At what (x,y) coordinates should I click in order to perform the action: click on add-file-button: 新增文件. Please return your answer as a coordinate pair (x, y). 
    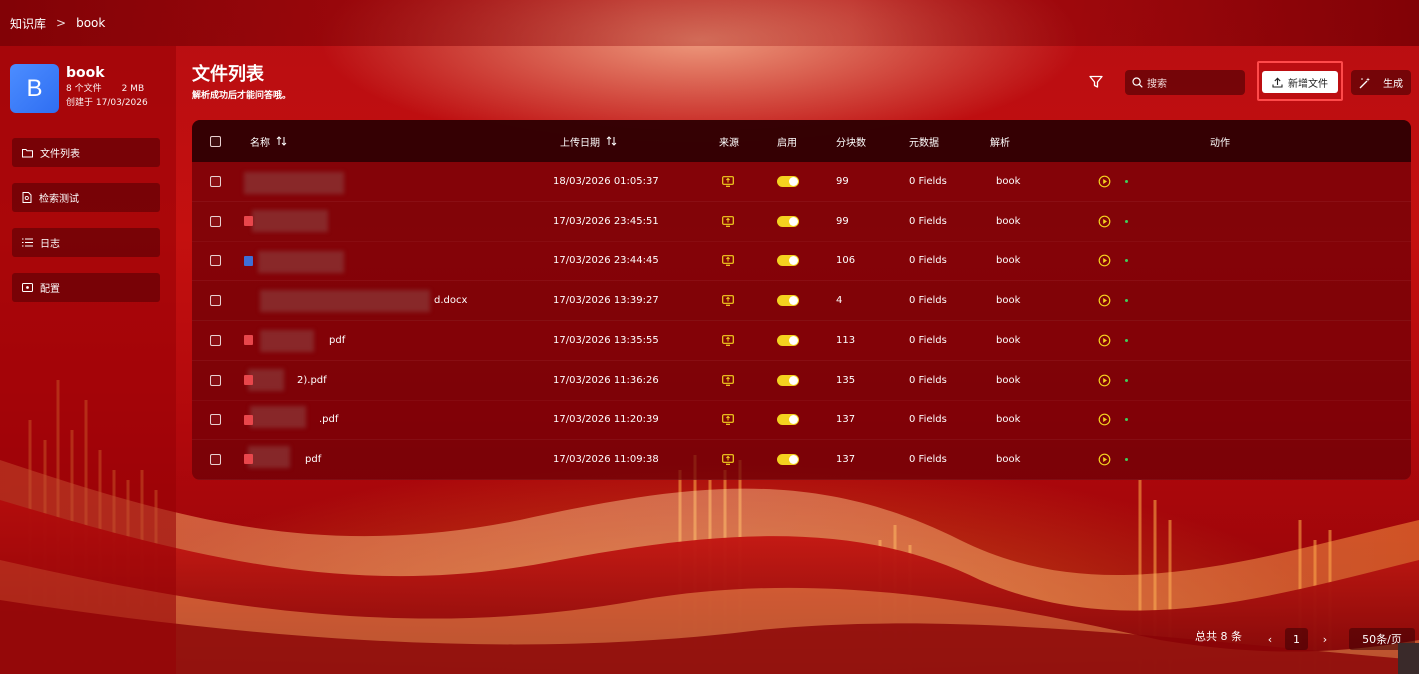
    Looking at the image, I should click on (1300, 82).